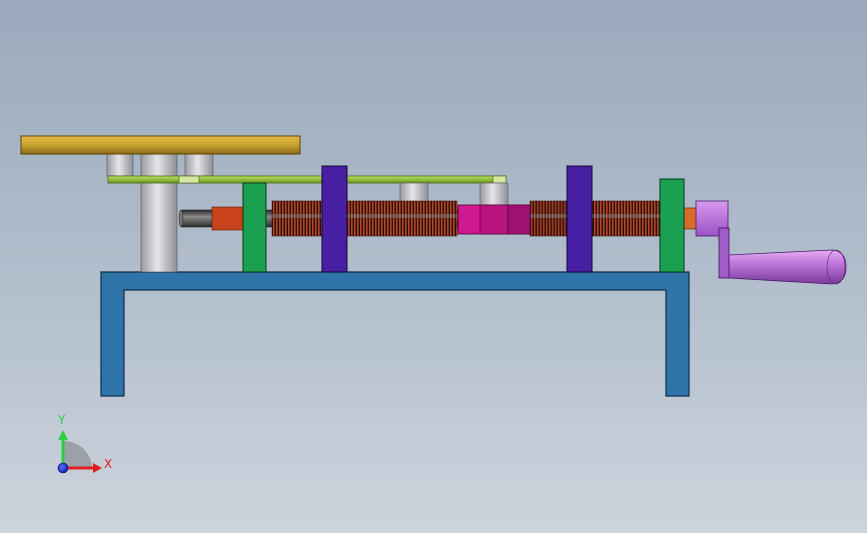 Image resolution: width=867 pixels, height=533 pixels. What do you see at coordinates (62, 420) in the screenshot?
I see `triad-y-label: Y` at bounding box center [62, 420].